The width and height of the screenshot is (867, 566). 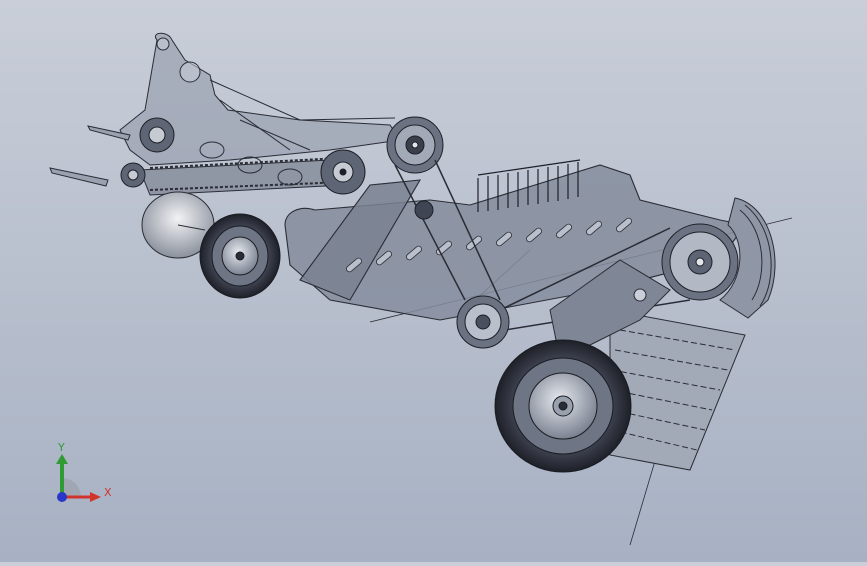 What do you see at coordinates (95, 497) in the screenshot?
I see `x-axis-arrowhead` at bounding box center [95, 497].